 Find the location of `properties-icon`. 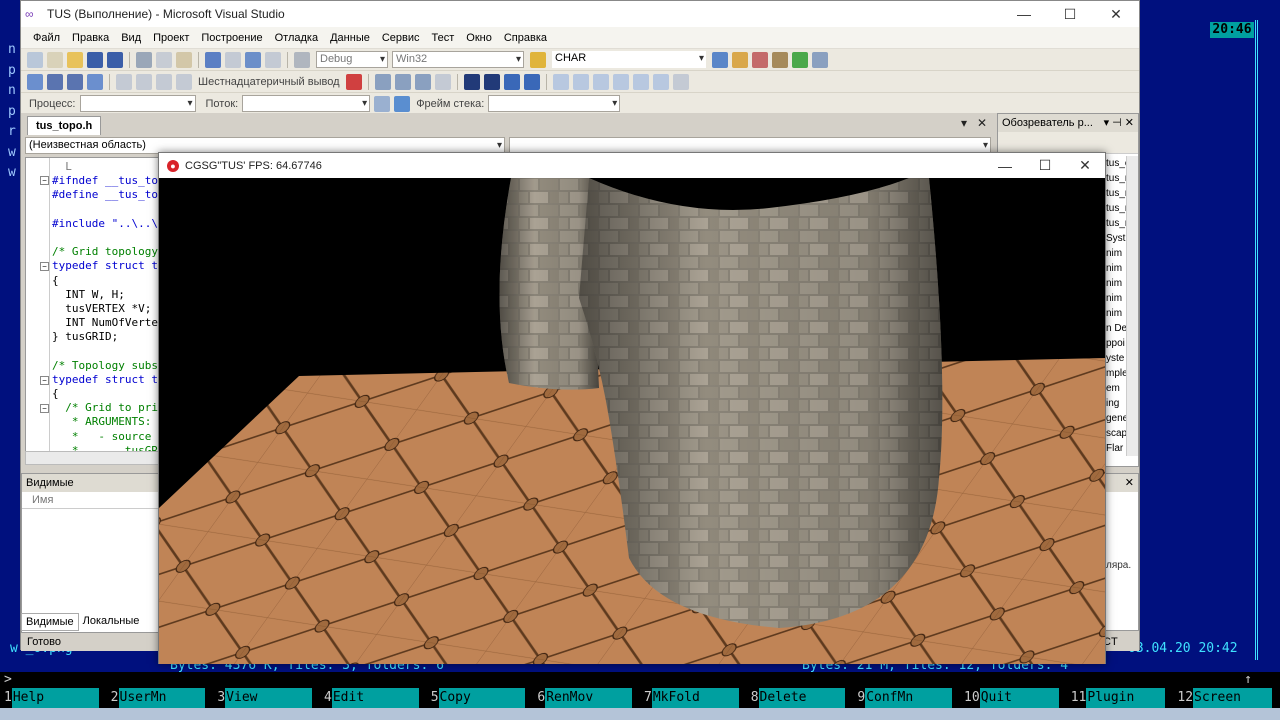

properties-icon is located at coordinates (740, 59).